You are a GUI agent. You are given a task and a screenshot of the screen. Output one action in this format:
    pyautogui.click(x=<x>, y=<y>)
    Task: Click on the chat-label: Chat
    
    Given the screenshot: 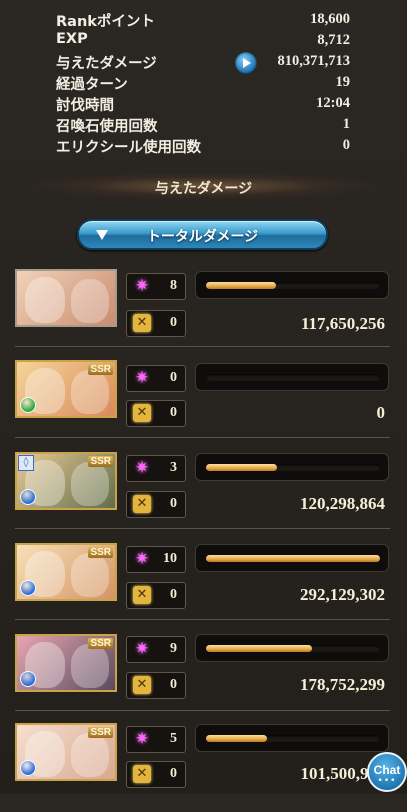 What is the action you would take?
    pyautogui.click(x=387, y=770)
    